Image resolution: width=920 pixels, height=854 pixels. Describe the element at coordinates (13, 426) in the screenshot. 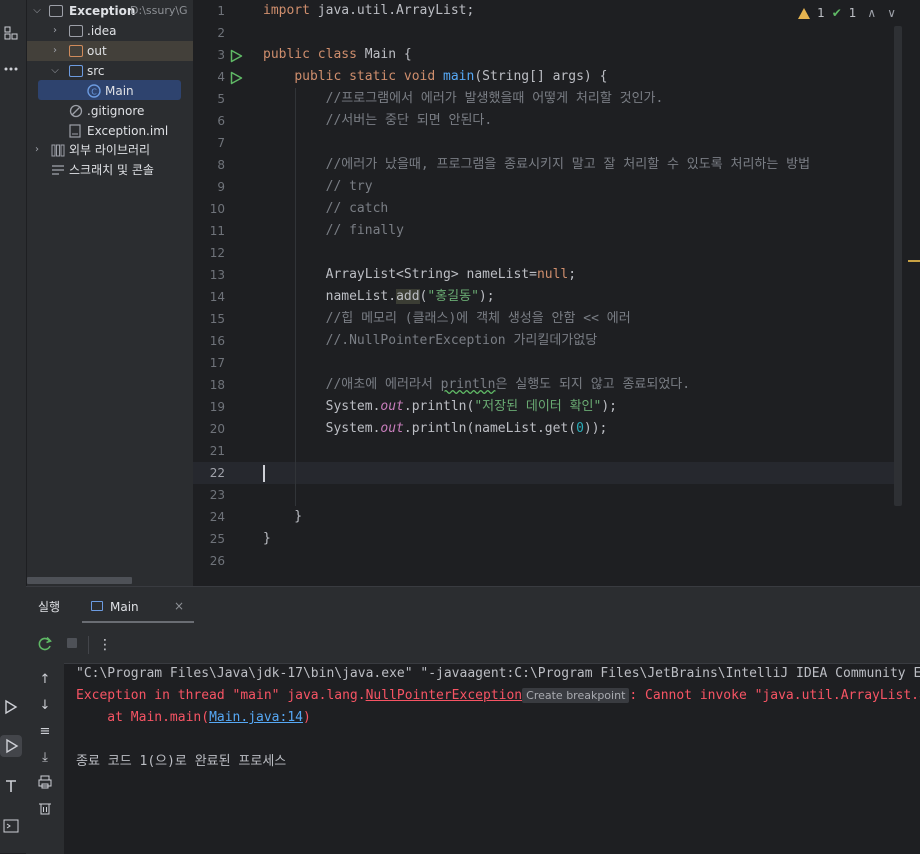

I see `activity-bar` at that location.